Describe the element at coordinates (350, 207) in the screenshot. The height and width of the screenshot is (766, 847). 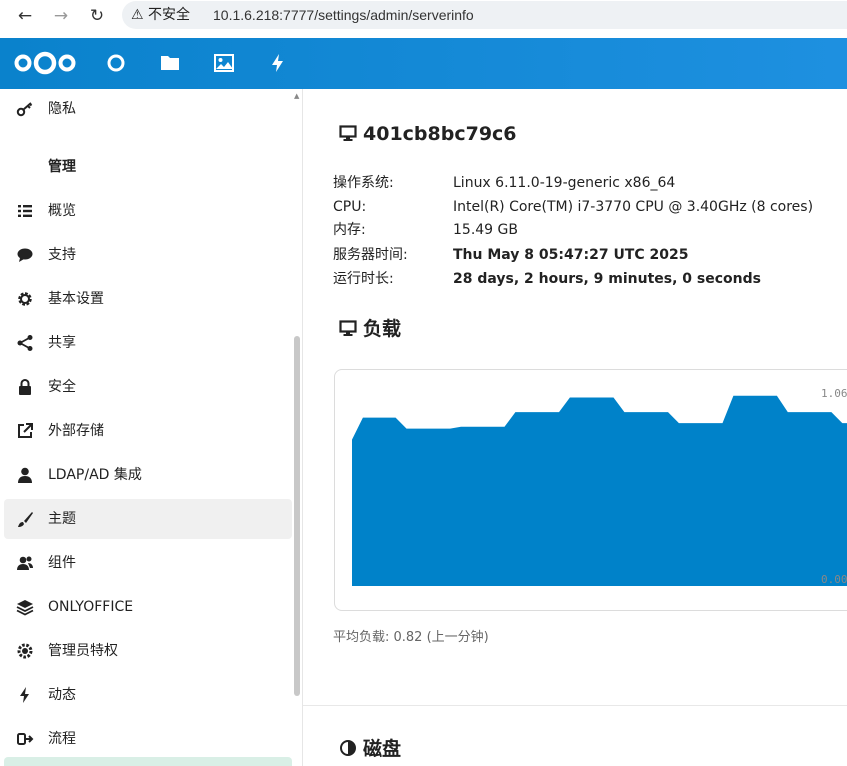
I see `cpu-label: CPU:` at that location.